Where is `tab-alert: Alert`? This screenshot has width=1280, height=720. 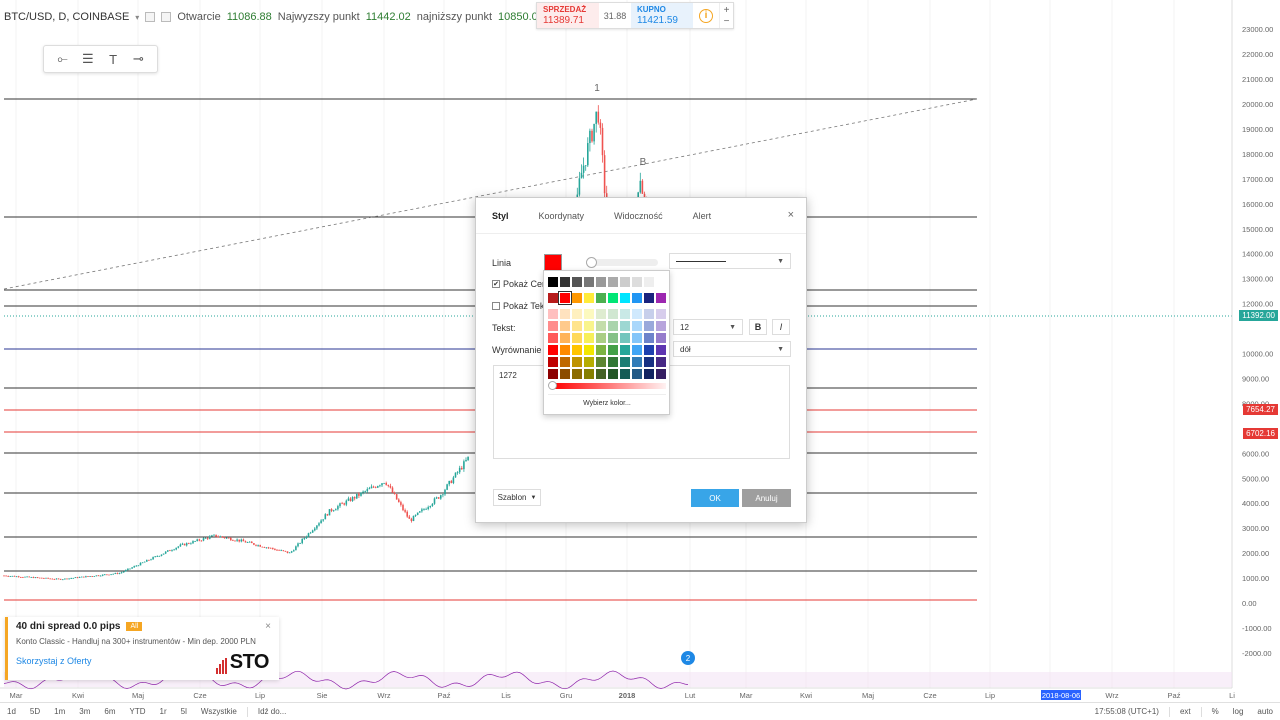 tab-alert: Alert is located at coordinates (702, 216).